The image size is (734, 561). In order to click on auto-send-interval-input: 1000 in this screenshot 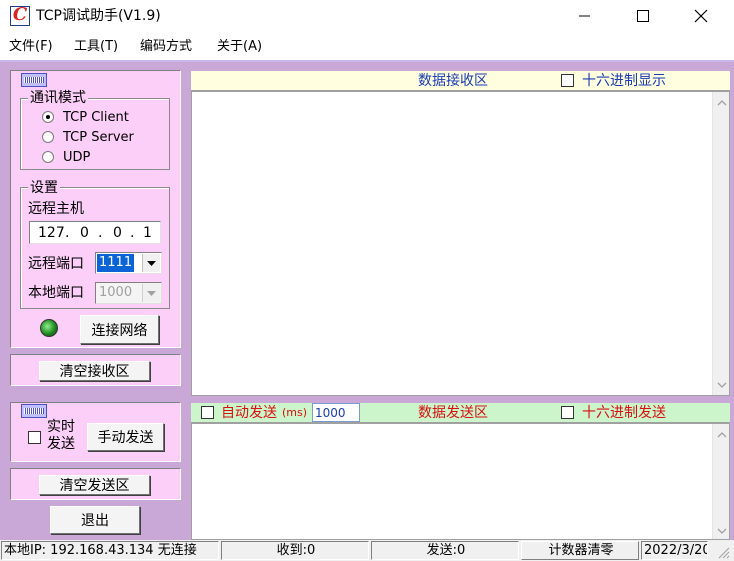, I will do `click(336, 412)`.